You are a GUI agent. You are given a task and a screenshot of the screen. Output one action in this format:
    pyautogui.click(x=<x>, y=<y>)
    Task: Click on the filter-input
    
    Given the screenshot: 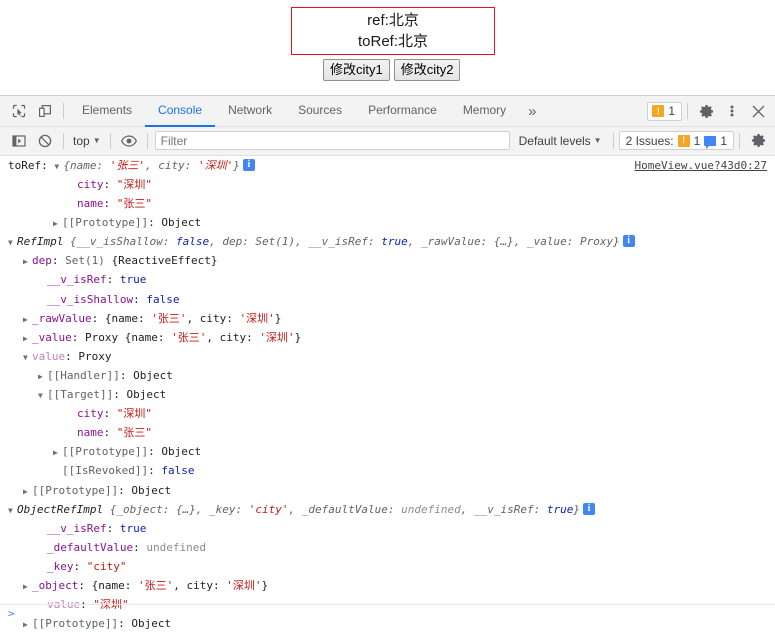 What is the action you would take?
    pyautogui.click(x=332, y=141)
    